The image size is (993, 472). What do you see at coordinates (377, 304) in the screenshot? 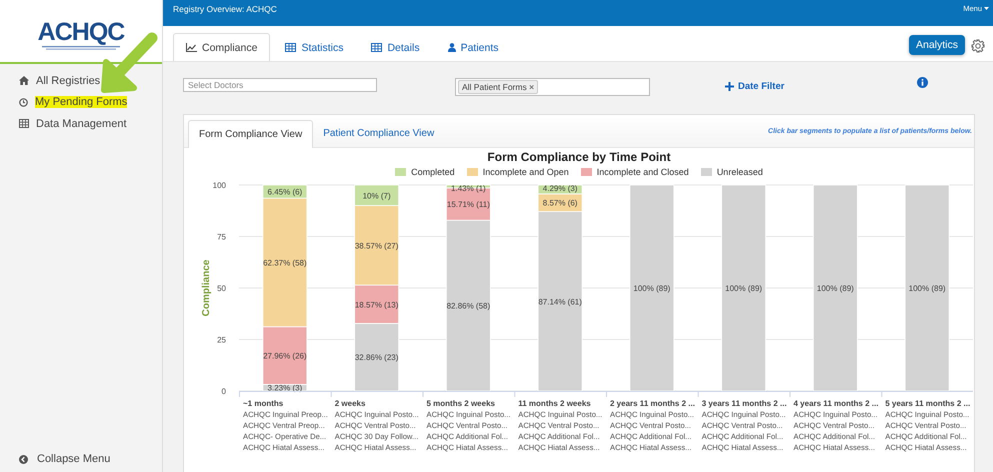
I see `bar-segment: 18.57% (13)` at bounding box center [377, 304].